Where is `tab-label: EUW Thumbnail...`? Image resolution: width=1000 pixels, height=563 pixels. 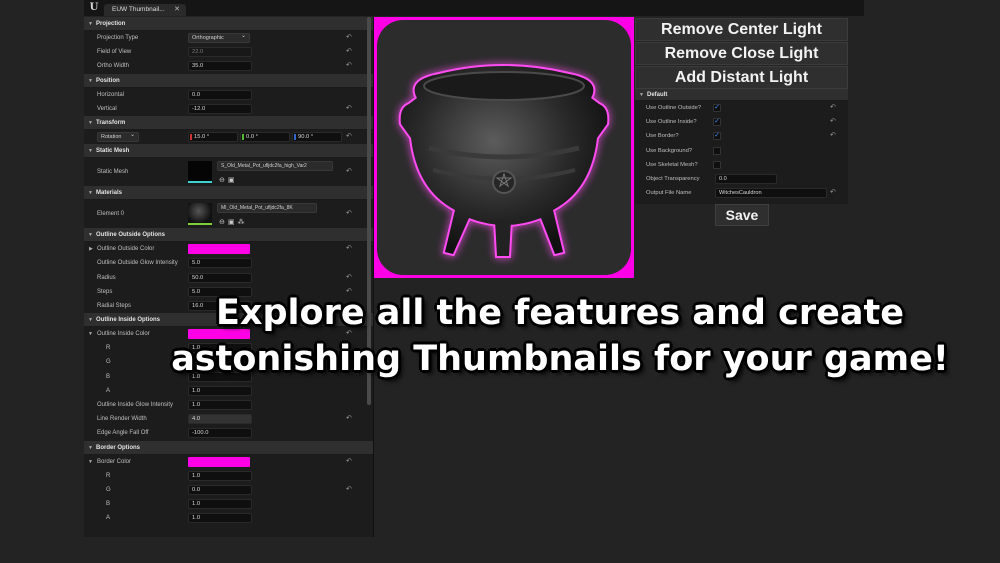
tab-label: EUW Thumbnail... is located at coordinates (138, 9).